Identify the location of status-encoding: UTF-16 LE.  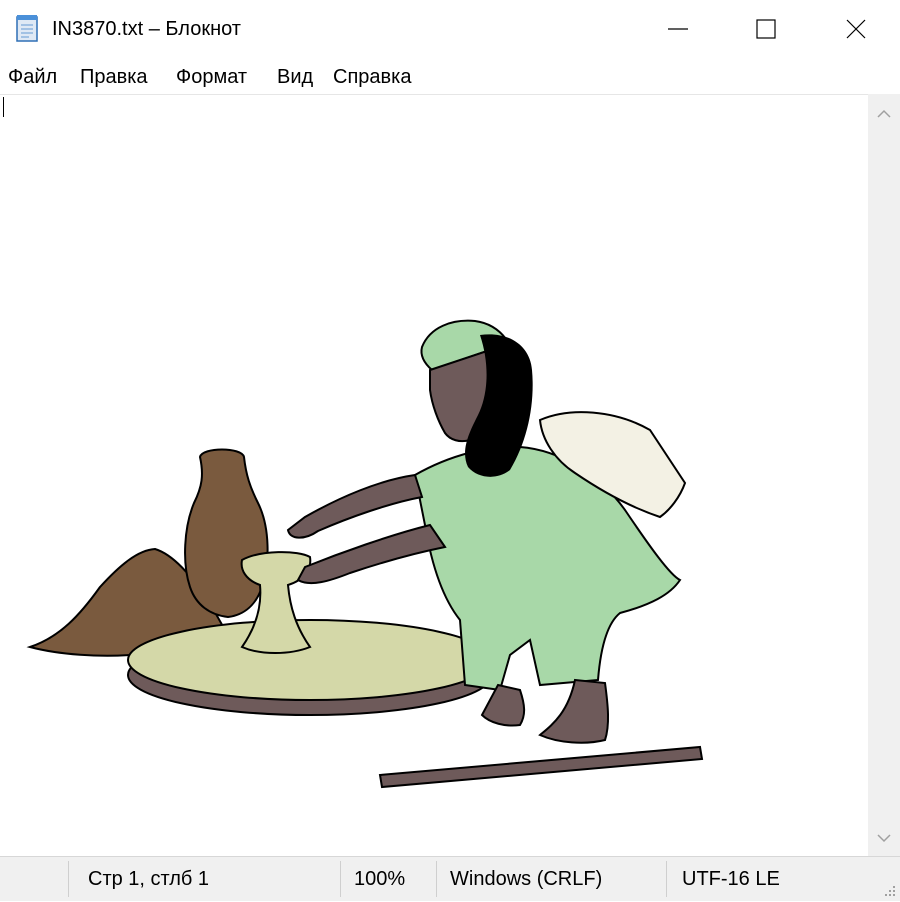
(731, 879).